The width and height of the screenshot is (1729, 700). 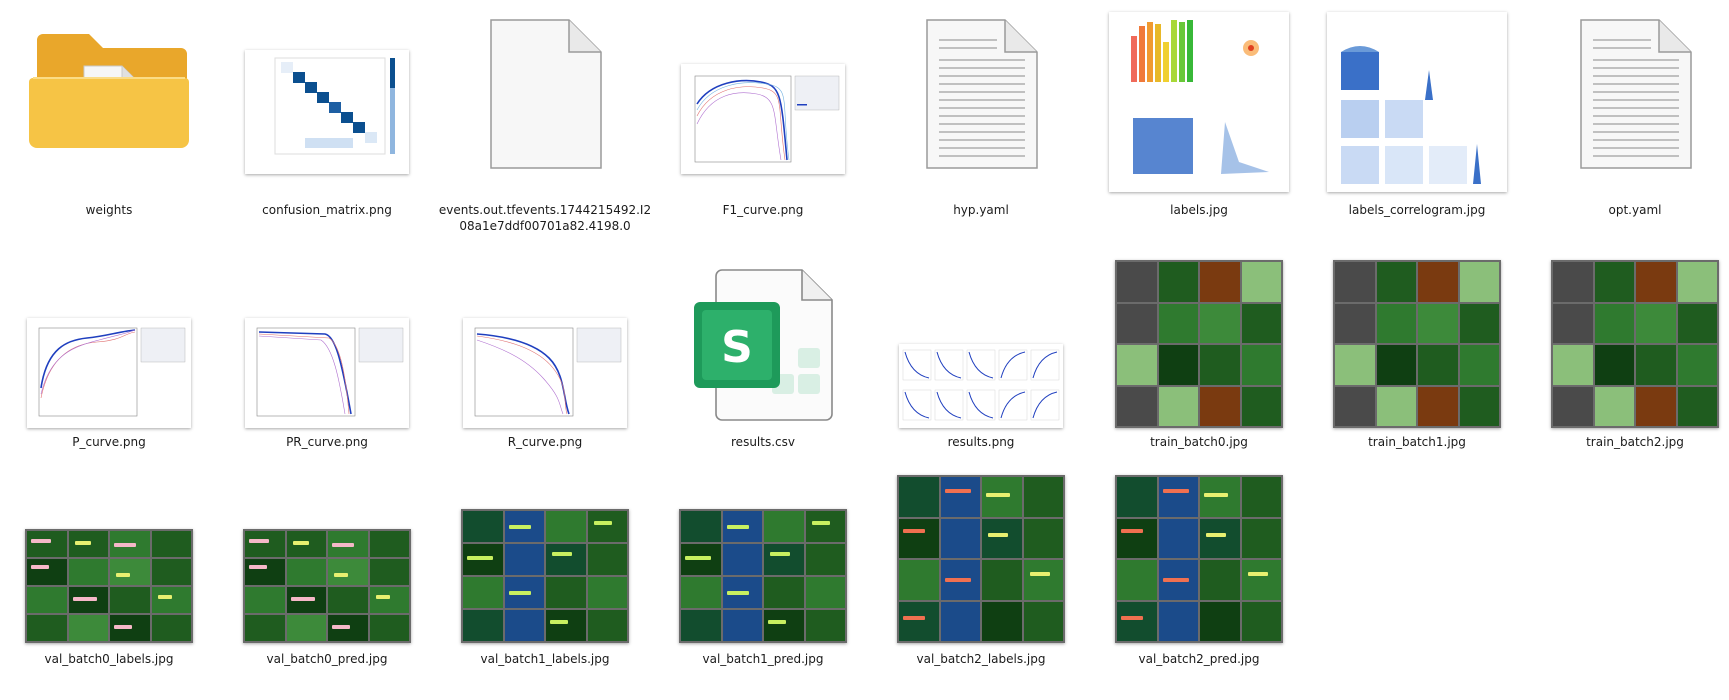 I want to click on file-name: val_batch0_labels.jpg, so click(x=109, y=659).